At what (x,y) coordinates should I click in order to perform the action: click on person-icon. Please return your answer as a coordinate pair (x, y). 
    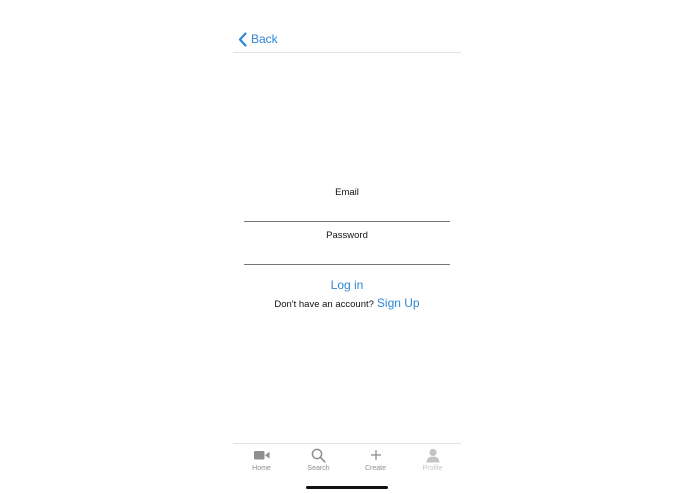
    Looking at the image, I should click on (433, 455).